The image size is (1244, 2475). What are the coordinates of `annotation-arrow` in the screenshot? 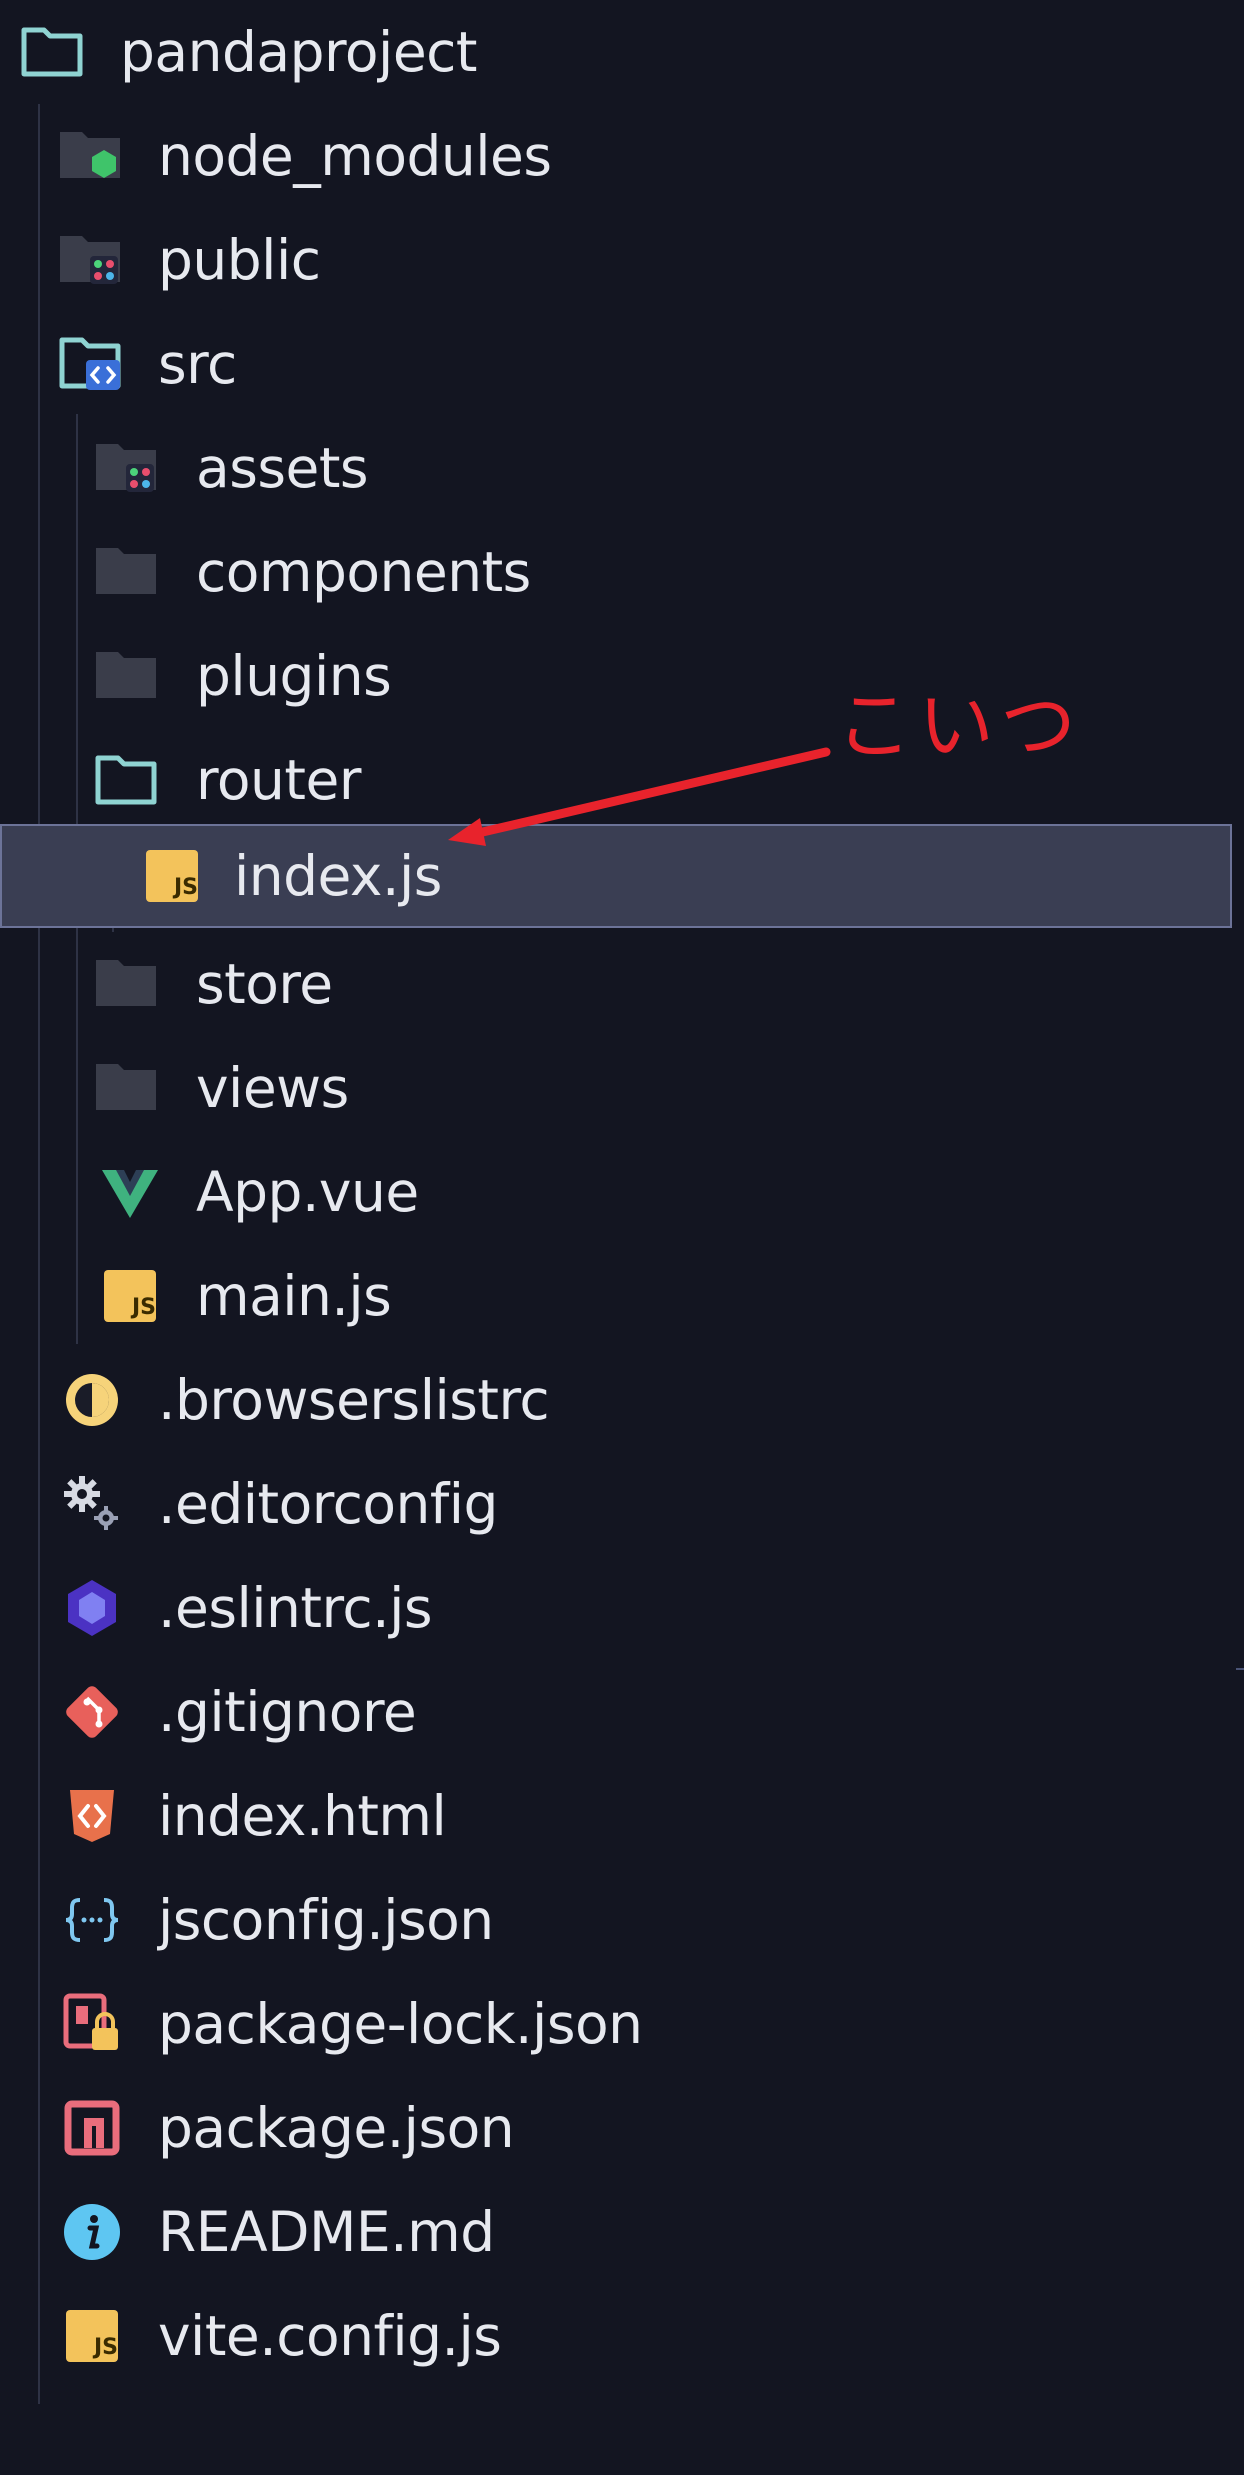 It's located at (639, 796).